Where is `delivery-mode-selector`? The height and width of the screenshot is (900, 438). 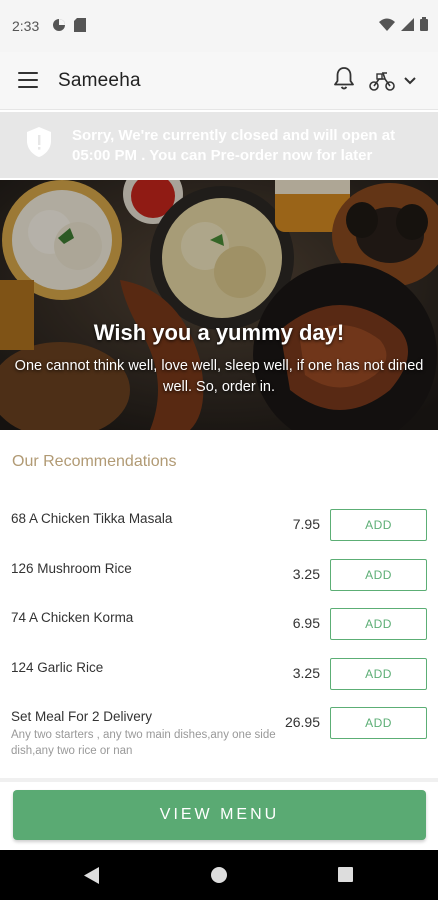
delivery-mode-selector is located at coordinates (392, 81).